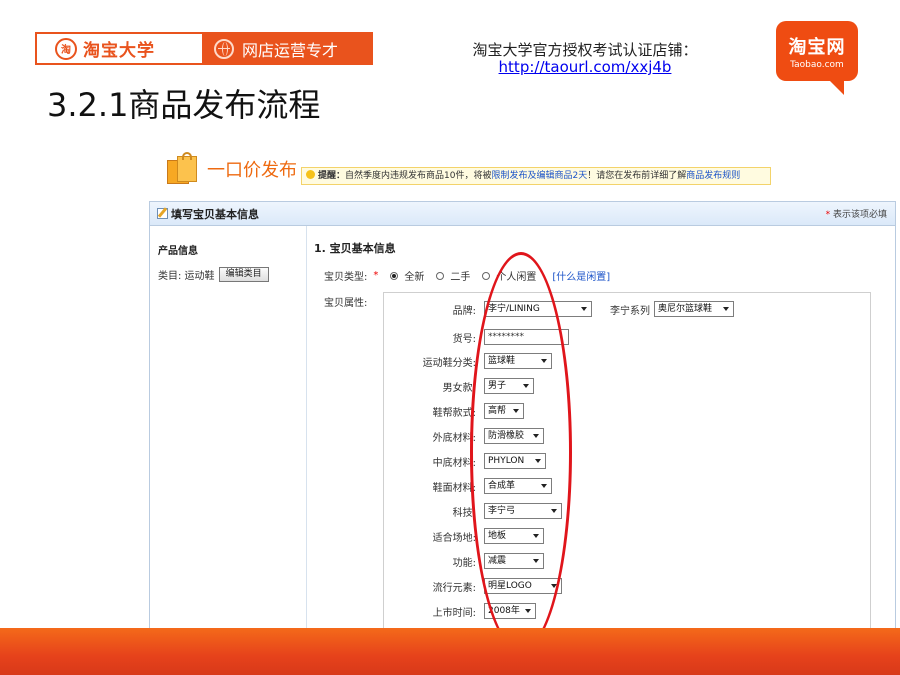 The image size is (900, 675). What do you see at coordinates (252, 170) in the screenshot?
I see `publish-title: 一口价发布` at bounding box center [252, 170].